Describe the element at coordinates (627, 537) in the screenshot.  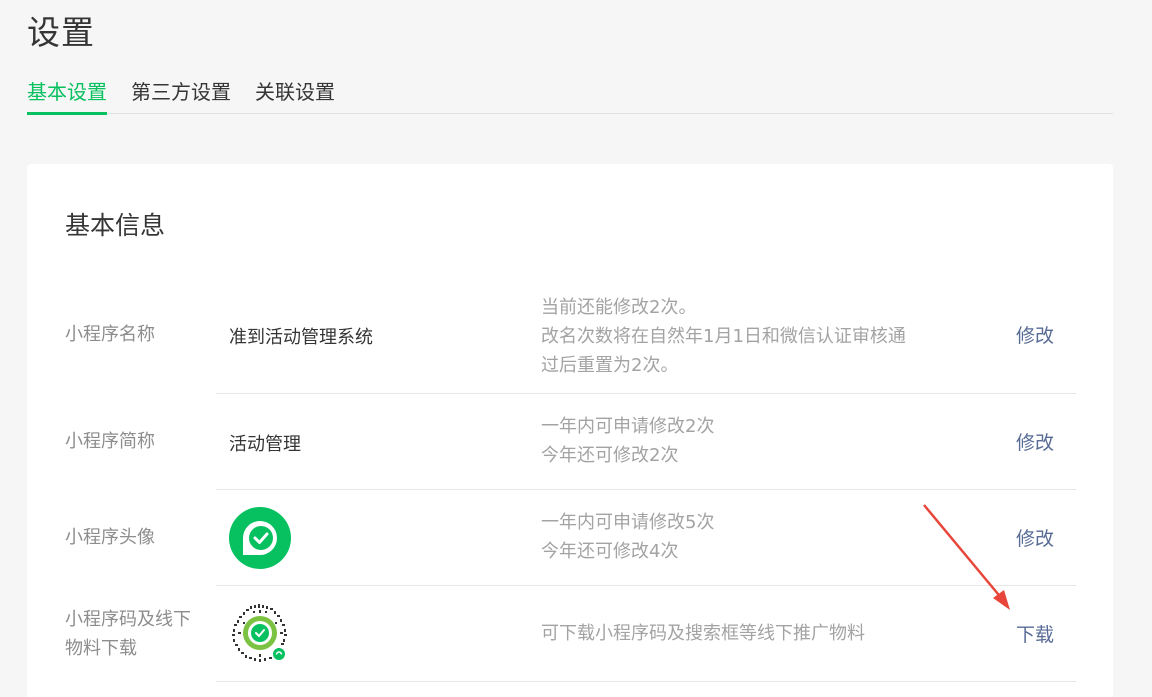
I see `row-description: 一年内可申请修改5次 今年还可修改4次` at that location.